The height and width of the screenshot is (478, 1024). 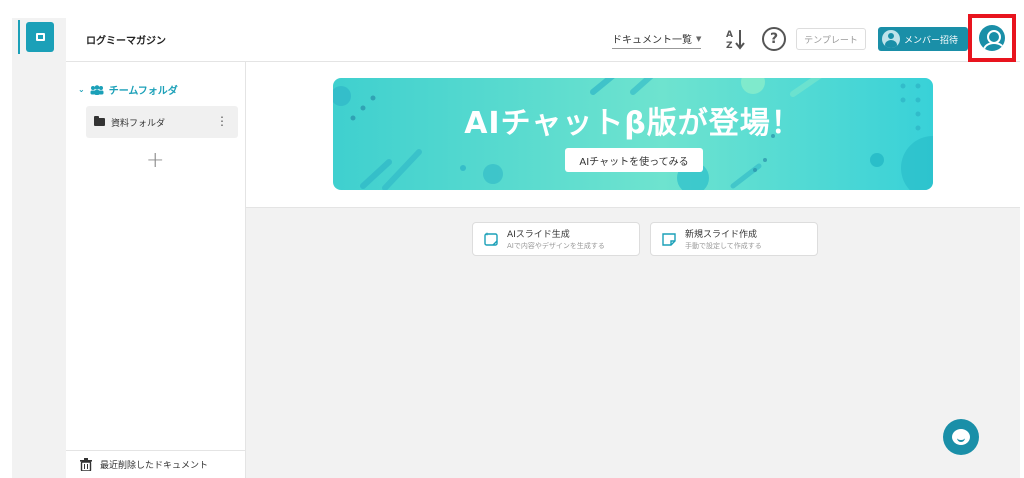 I want to click on new-slide-subtitle: 手動で設定して作成する, so click(x=723, y=246).